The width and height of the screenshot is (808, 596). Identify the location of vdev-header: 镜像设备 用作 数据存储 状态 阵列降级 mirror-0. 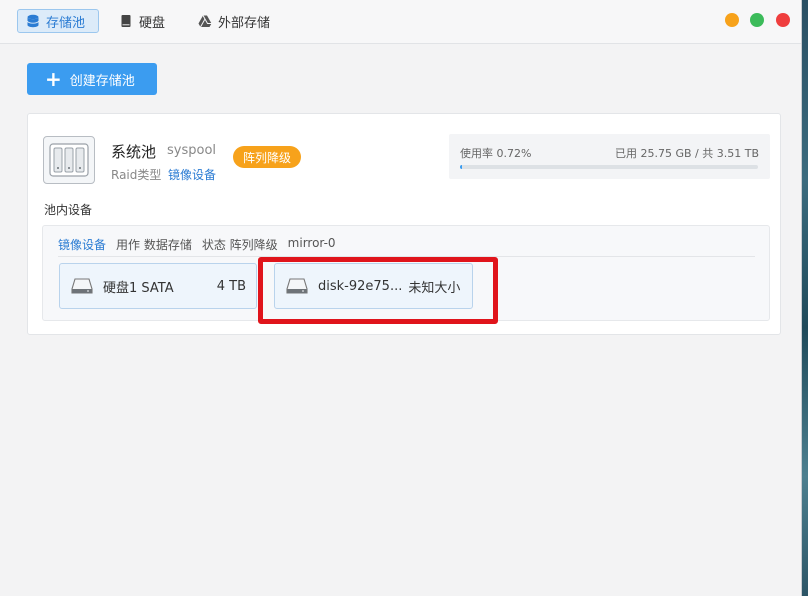
(202, 244).